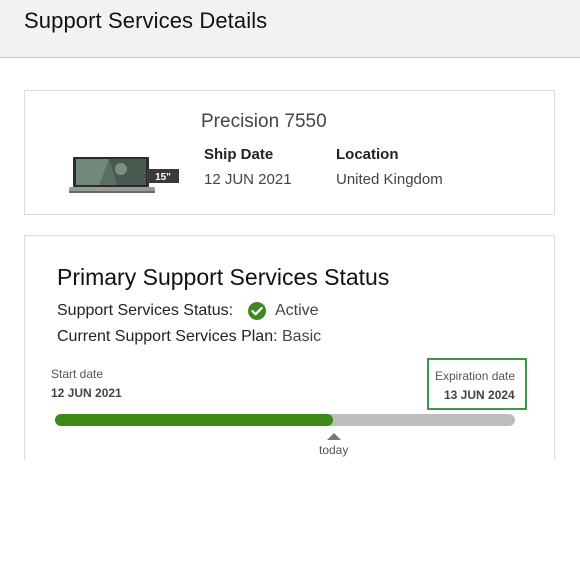 The height and width of the screenshot is (563, 580). Describe the element at coordinates (167, 336) in the screenshot. I see `support-plan-label: Current Support Services Plan:` at that location.